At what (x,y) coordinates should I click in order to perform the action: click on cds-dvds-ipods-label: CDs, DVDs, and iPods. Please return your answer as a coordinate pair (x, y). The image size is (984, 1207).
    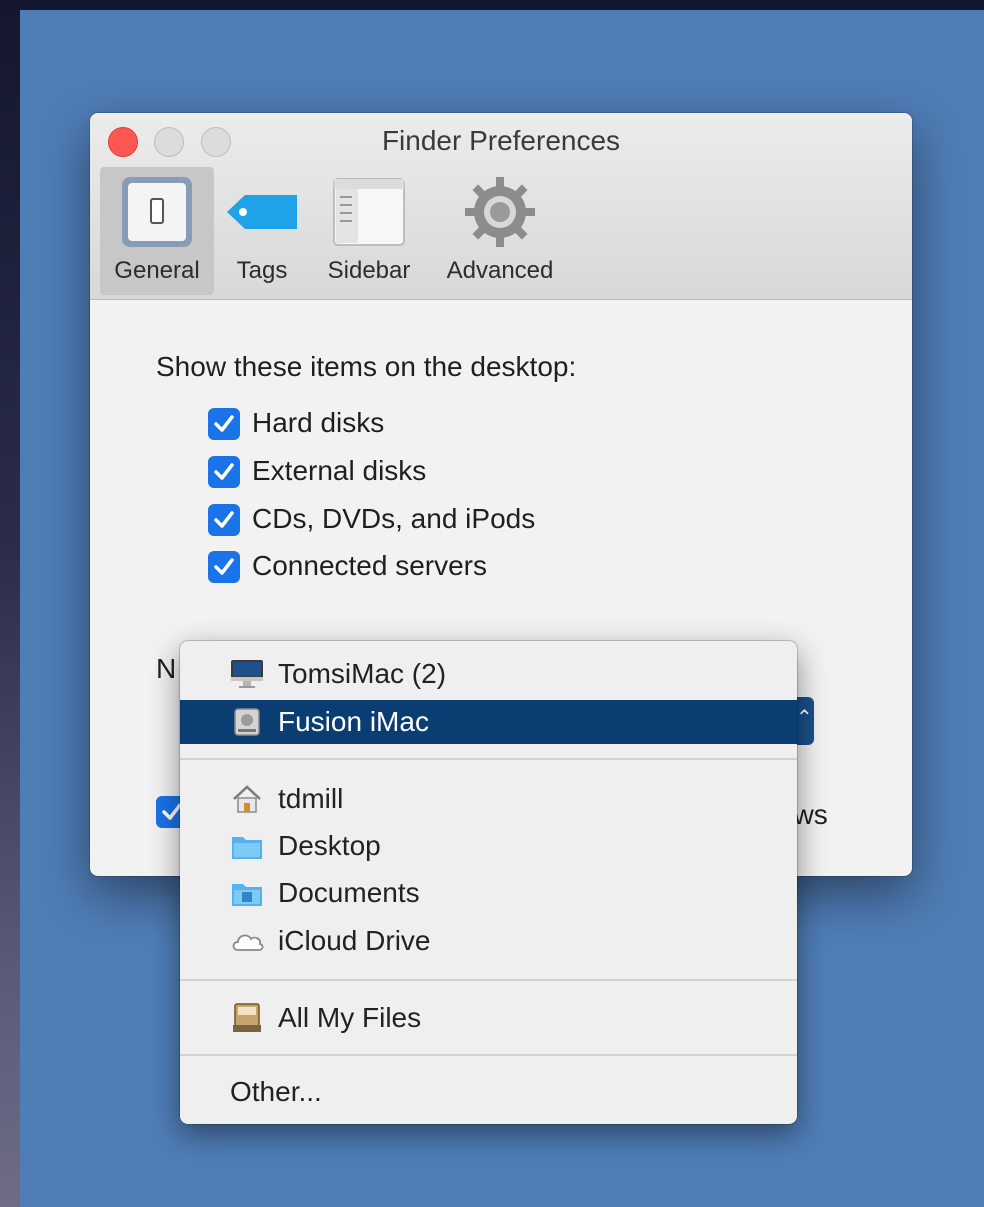
    Looking at the image, I should click on (394, 518).